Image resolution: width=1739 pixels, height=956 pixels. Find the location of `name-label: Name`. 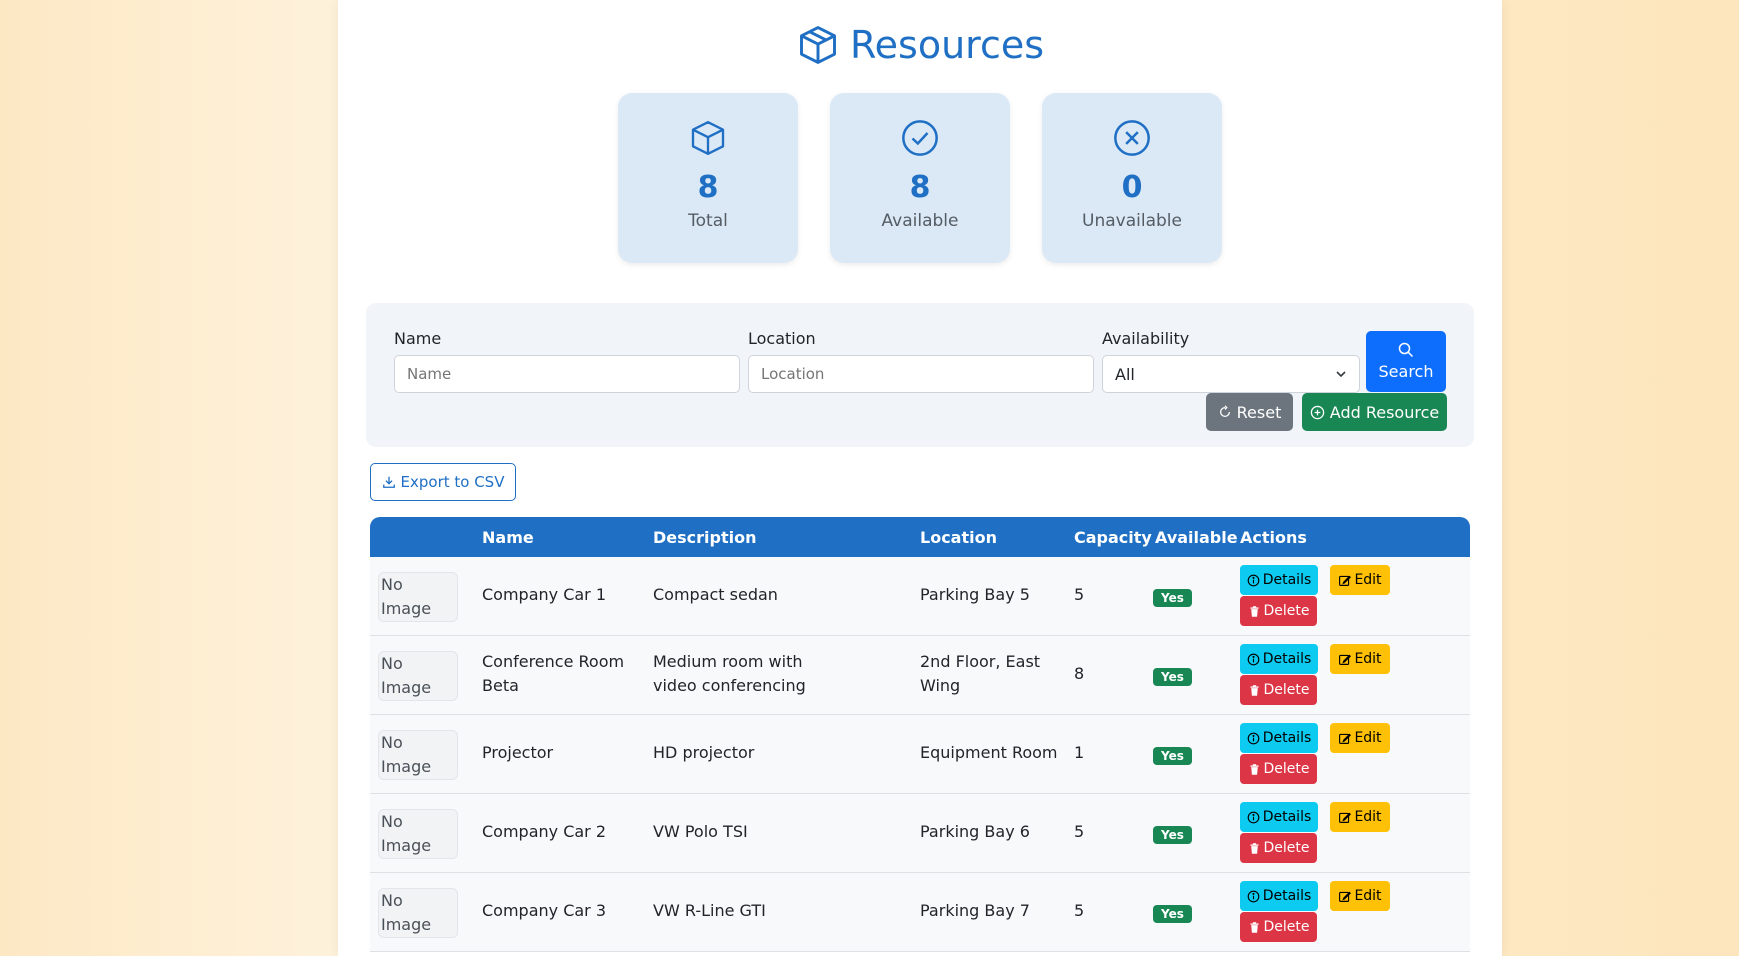

name-label: Name is located at coordinates (418, 338).